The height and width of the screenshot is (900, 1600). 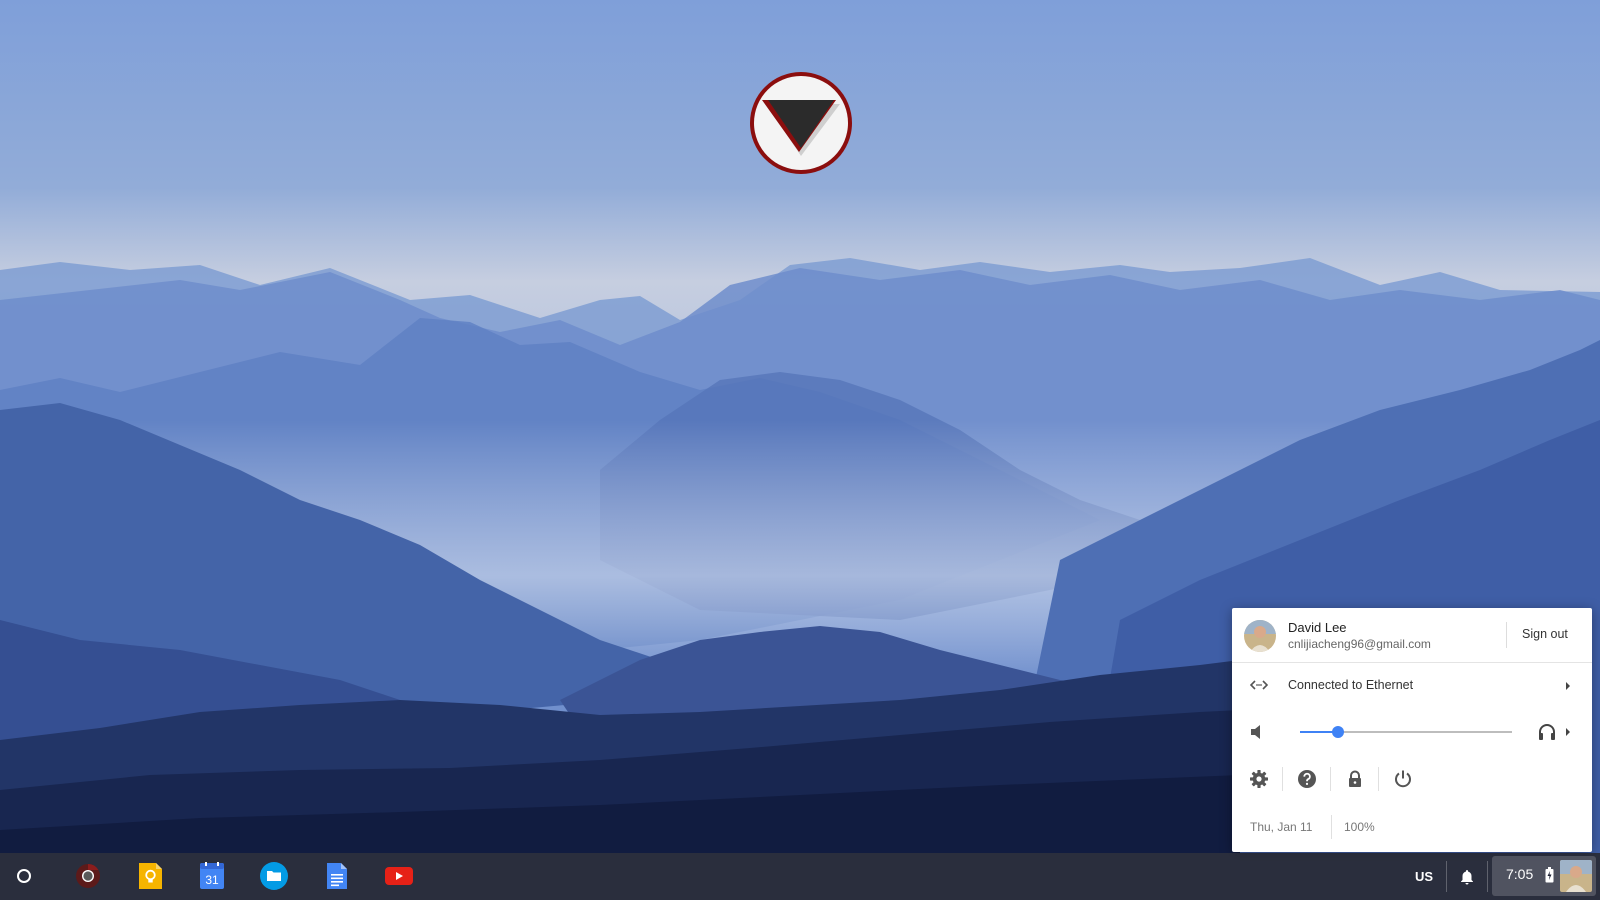 What do you see at coordinates (1257, 732) in the screenshot?
I see `volume-icon` at bounding box center [1257, 732].